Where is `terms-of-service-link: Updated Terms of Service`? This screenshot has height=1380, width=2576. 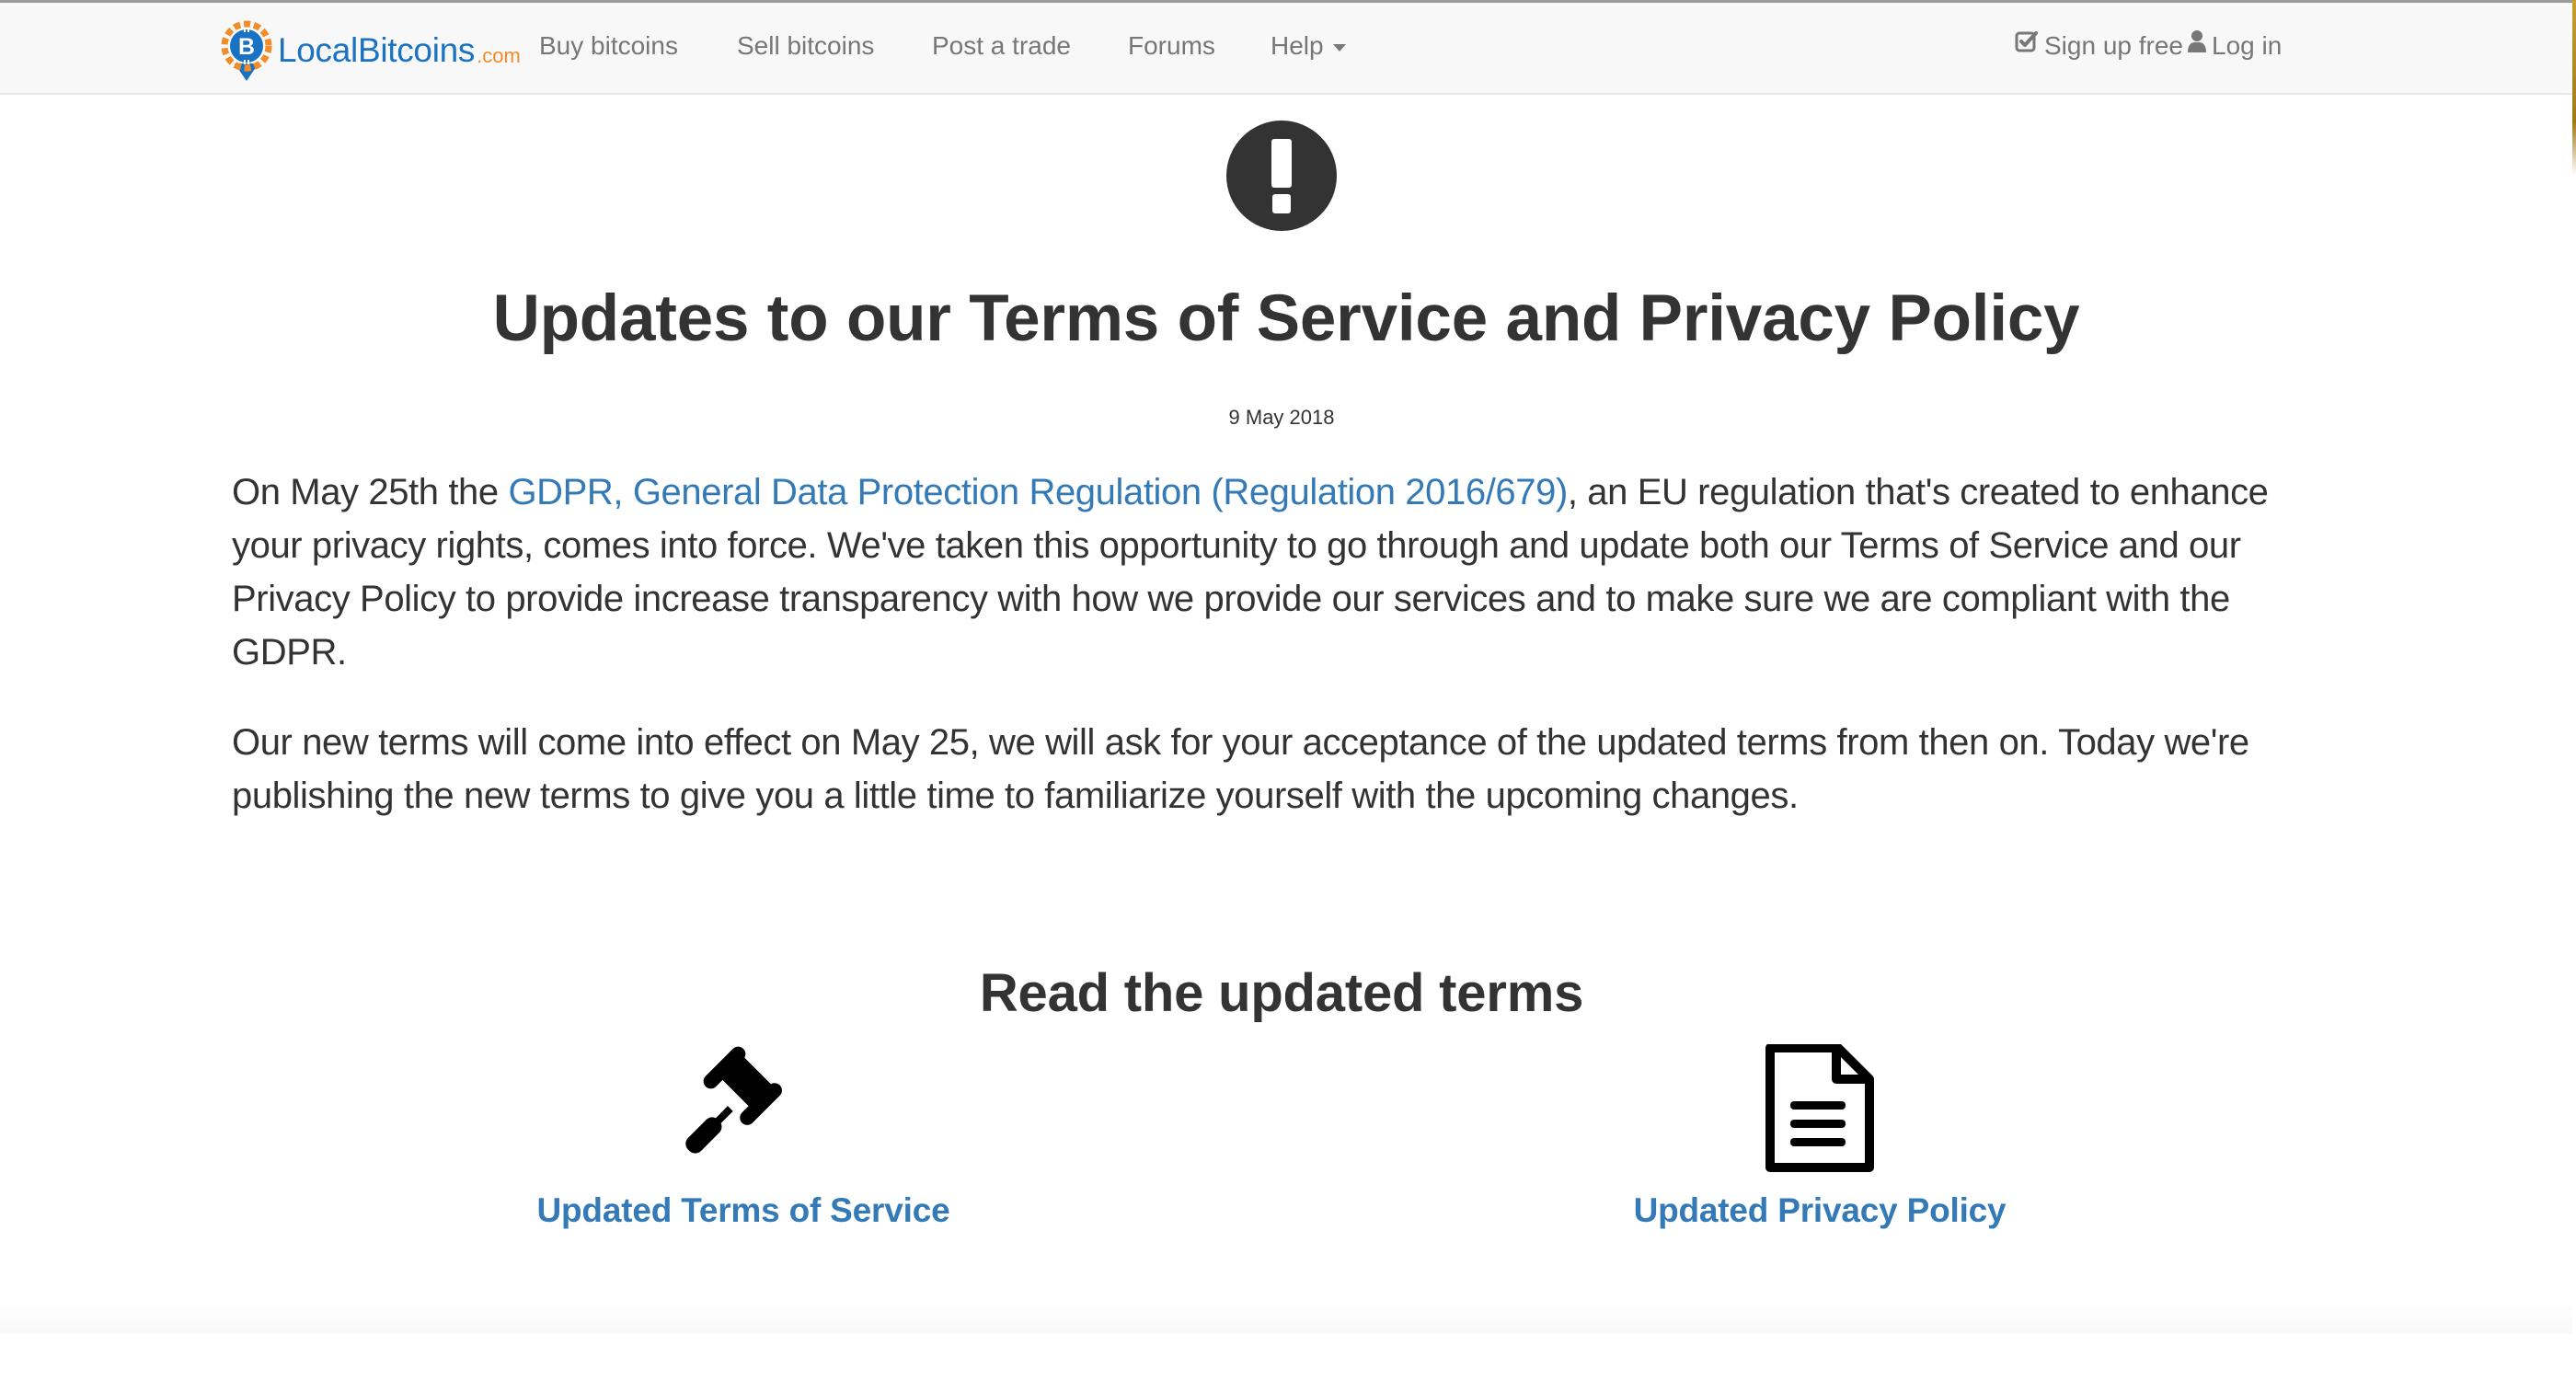
terms-of-service-link: Updated Terms of Service is located at coordinates (743, 1210).